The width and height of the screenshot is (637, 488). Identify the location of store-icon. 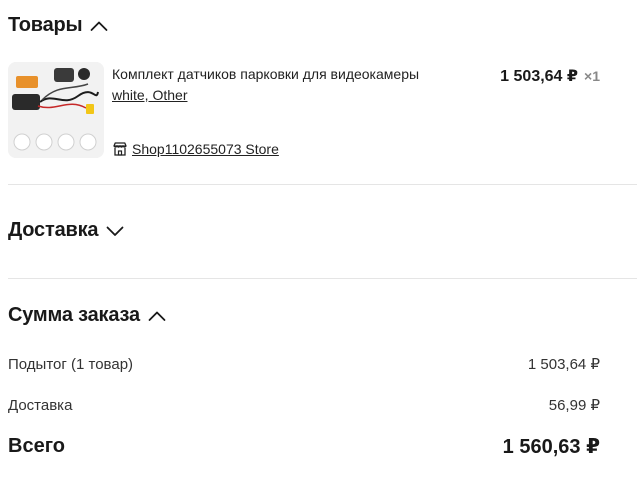
(120, 149).